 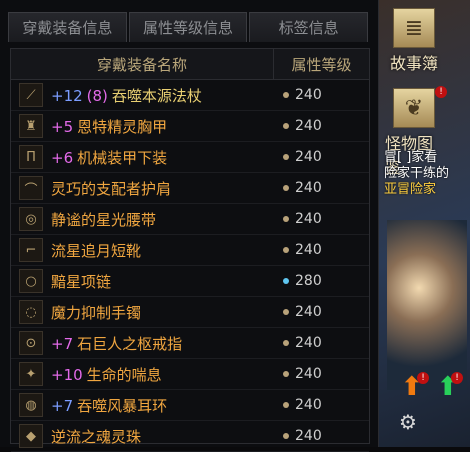 I want to click on bracelet-icon: ◌, so click(x=31, y=312).